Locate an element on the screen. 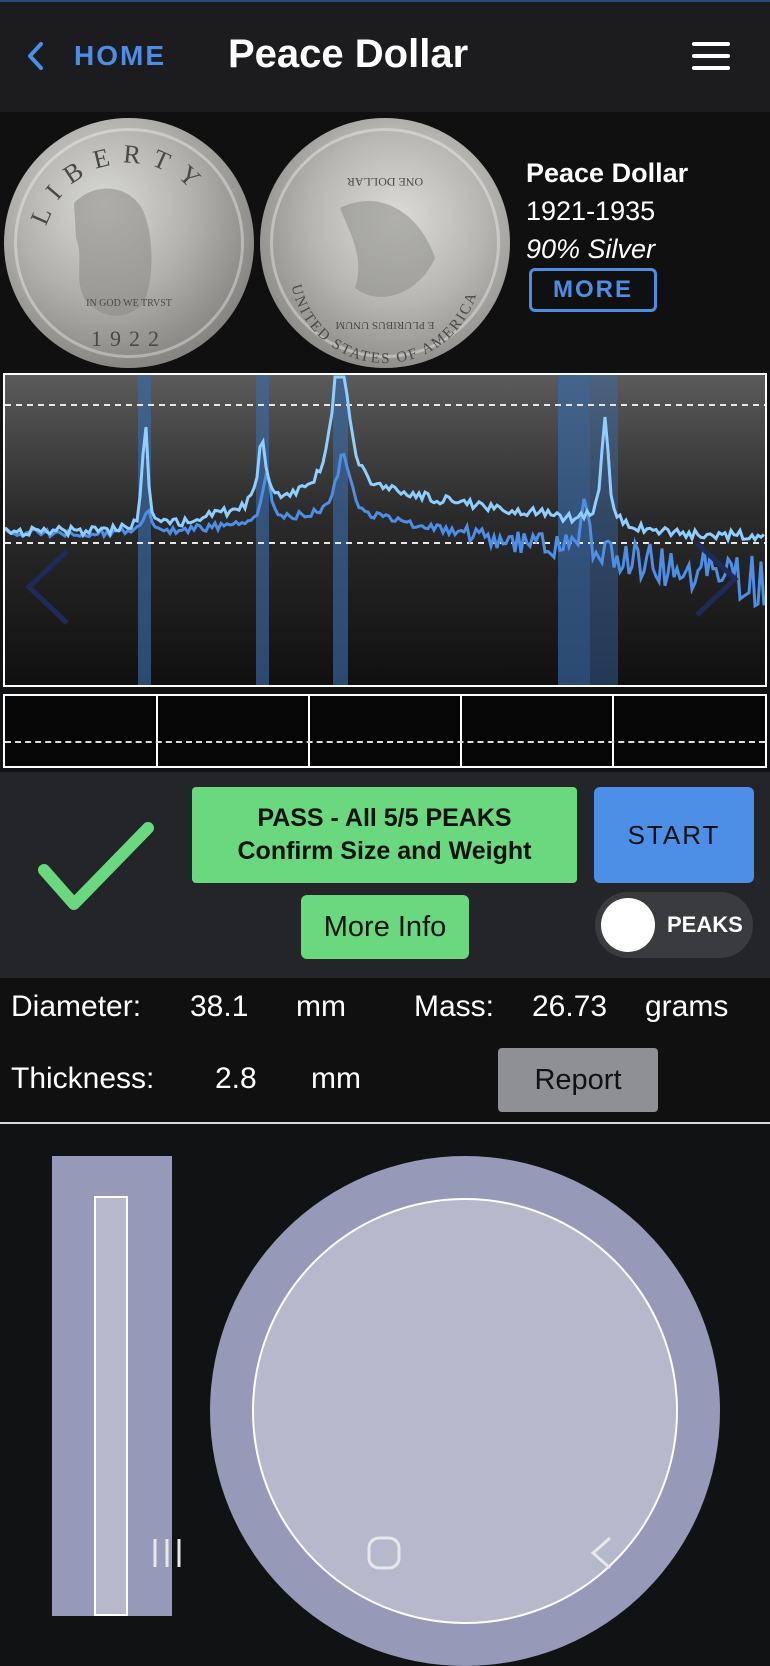 This screenshot has width=770, height=1666. more-info-button: More Info is located at coordinates (385, 927).